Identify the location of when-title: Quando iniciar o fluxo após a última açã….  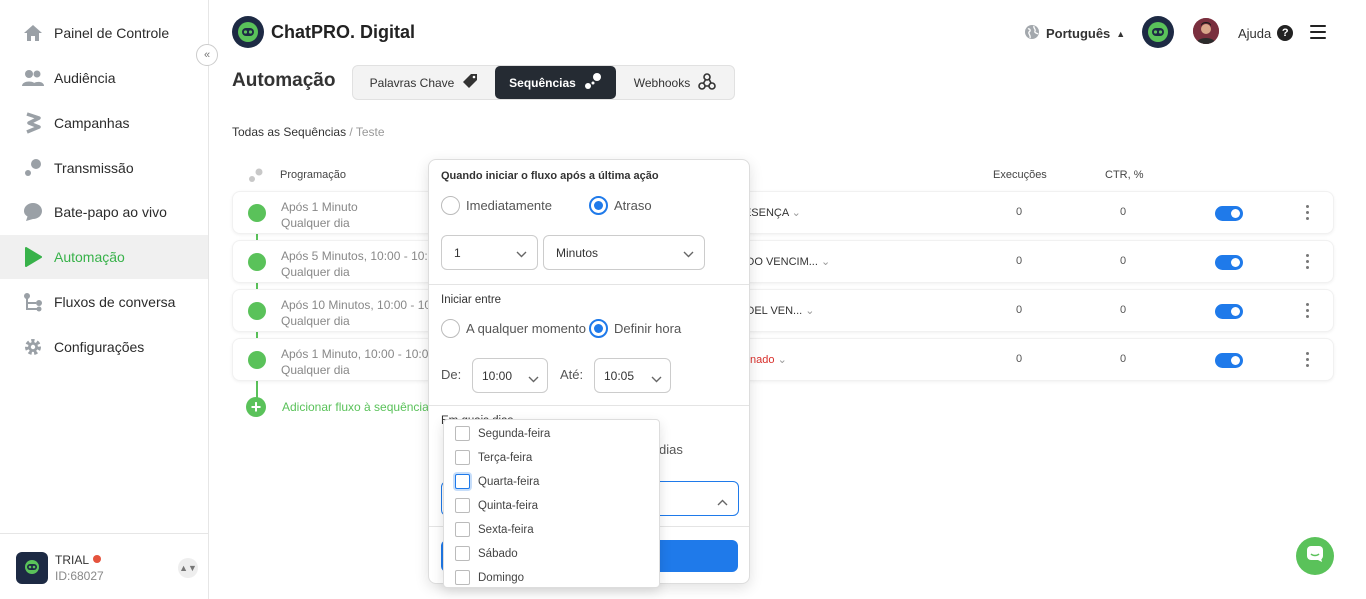
(550, 176).